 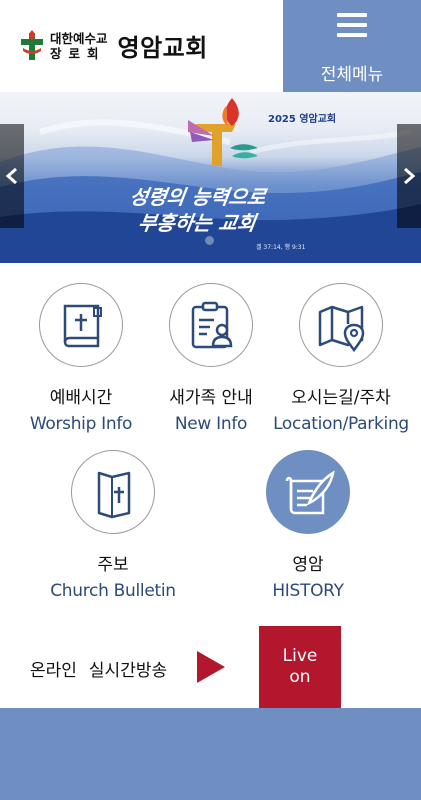 What do you see at coordinates (81, 398) in the screenshot?
I see `quick-link-worship-korean: 예배시간` at bounding box center [81, 398].